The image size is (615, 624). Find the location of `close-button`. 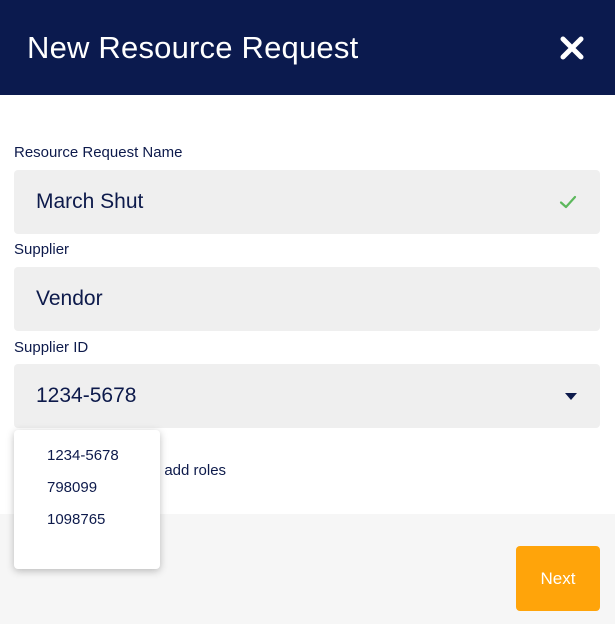

close-button is located at coordinates (572, 48).